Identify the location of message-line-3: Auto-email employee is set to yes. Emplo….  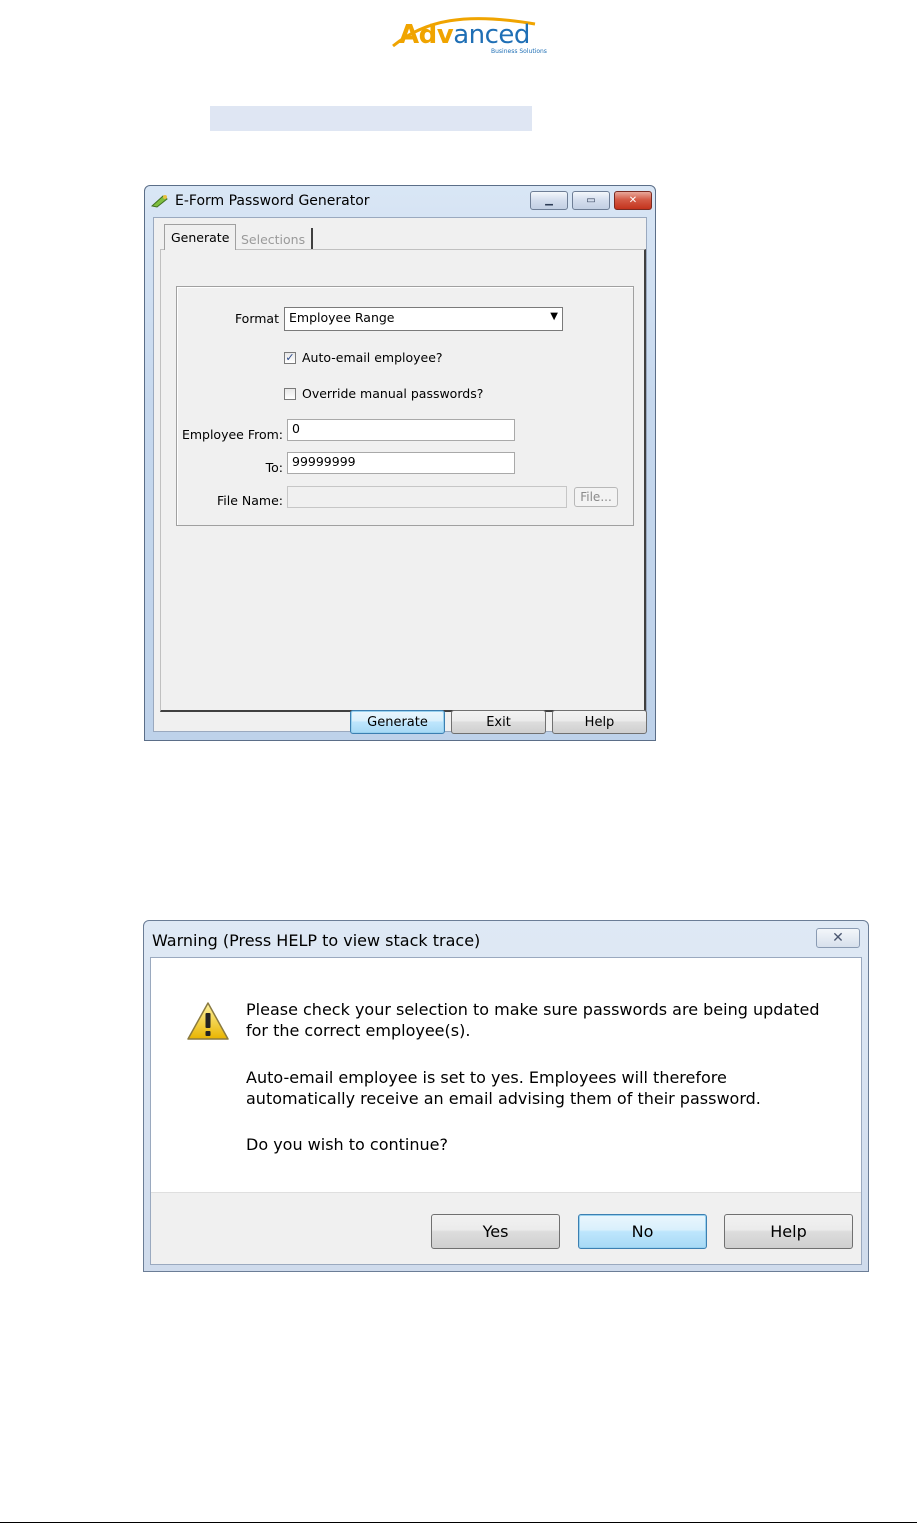
(486, 1077).